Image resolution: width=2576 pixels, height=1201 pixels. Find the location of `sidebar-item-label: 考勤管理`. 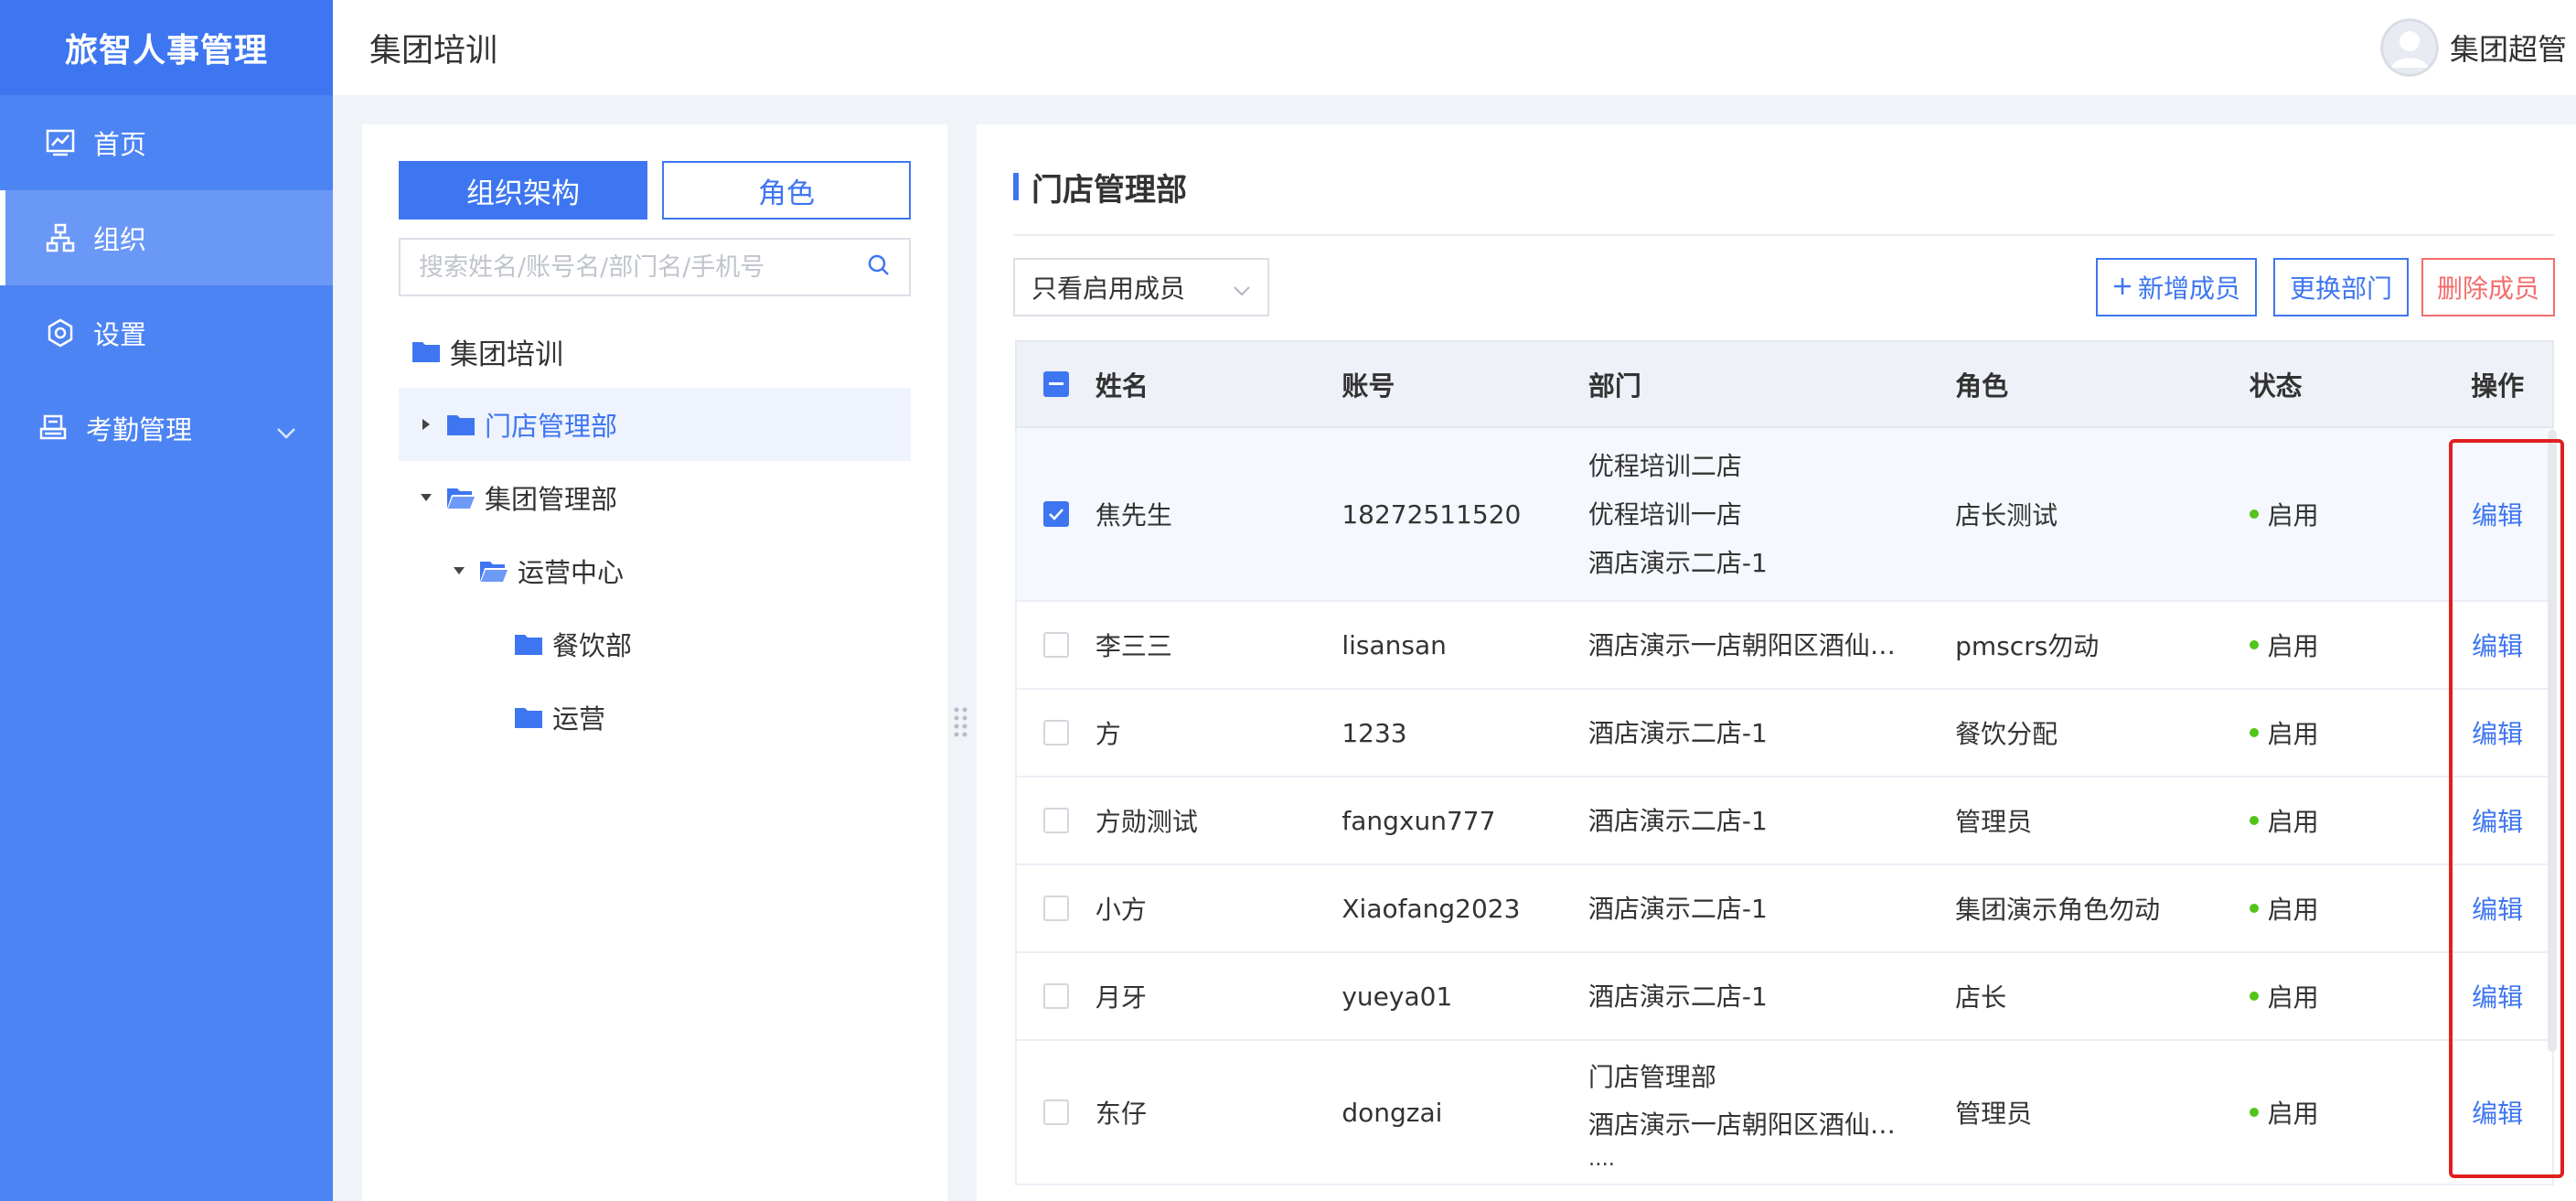

sidebar-item-label: 考勤管理 is located at coordinates (139, 429).